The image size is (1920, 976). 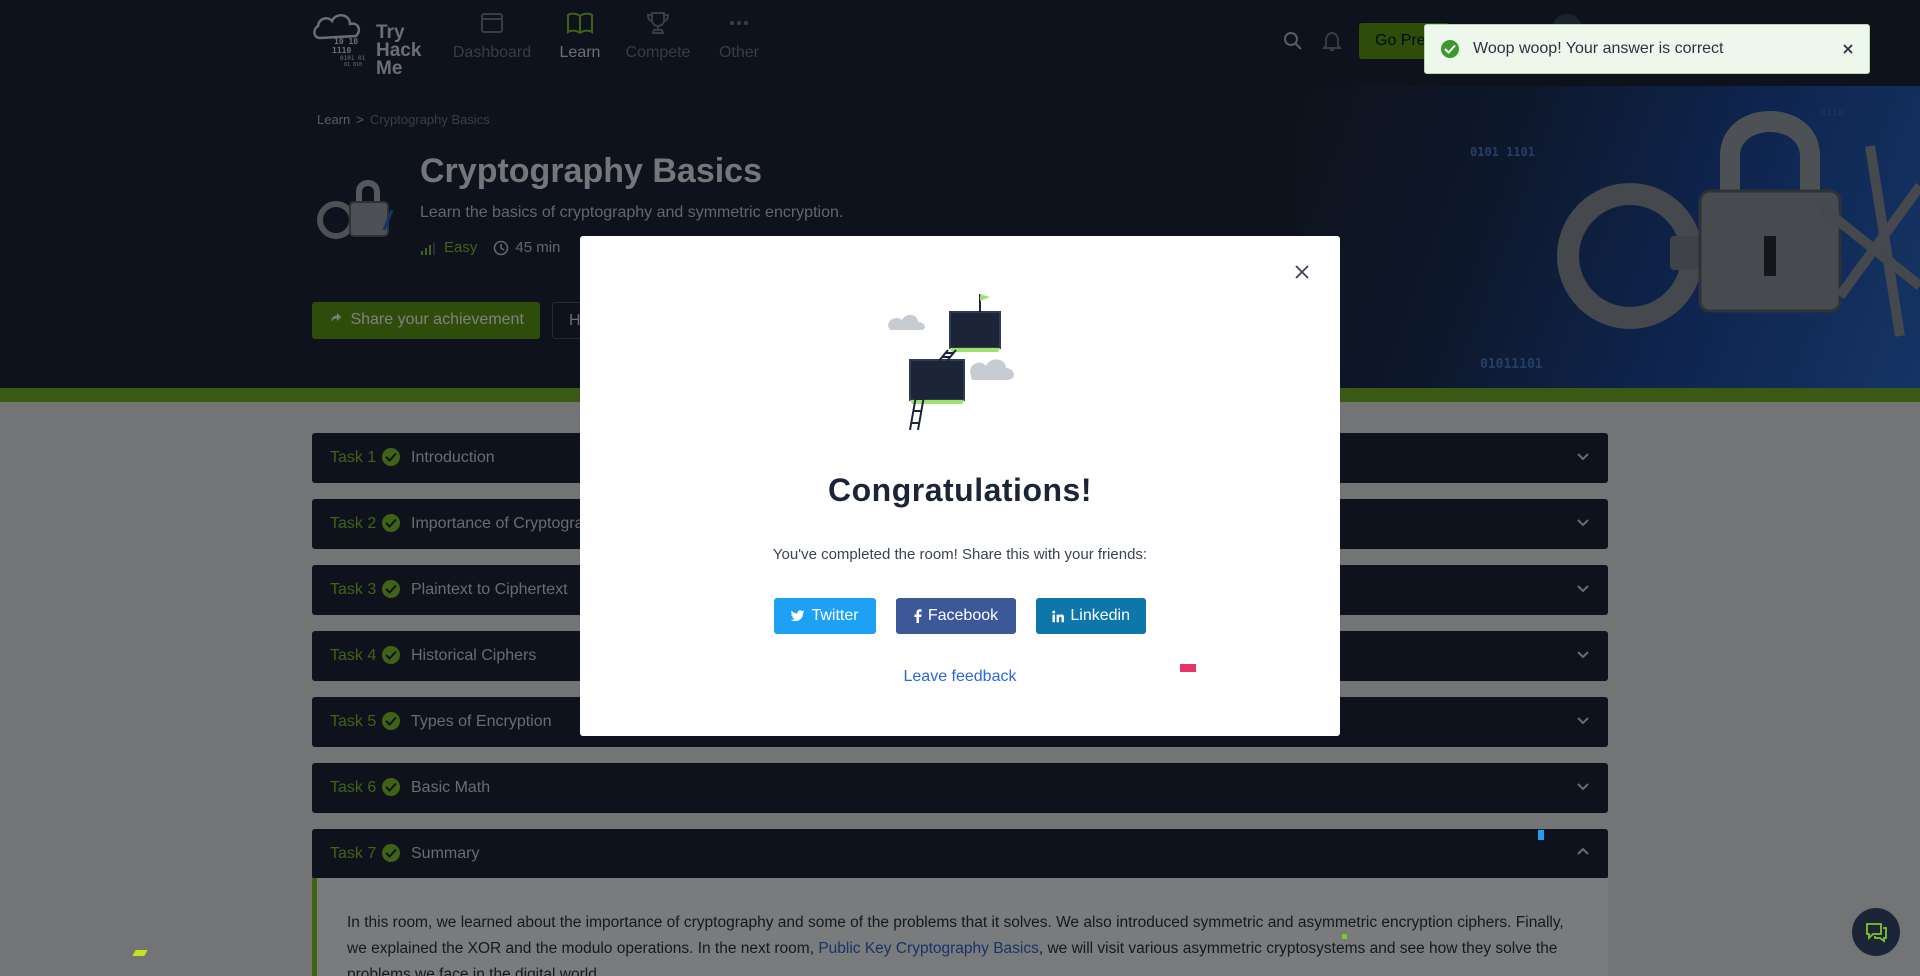 I want to click on success-toast: Woop woop! Your answer is correct, so click(x=1647, y=49).